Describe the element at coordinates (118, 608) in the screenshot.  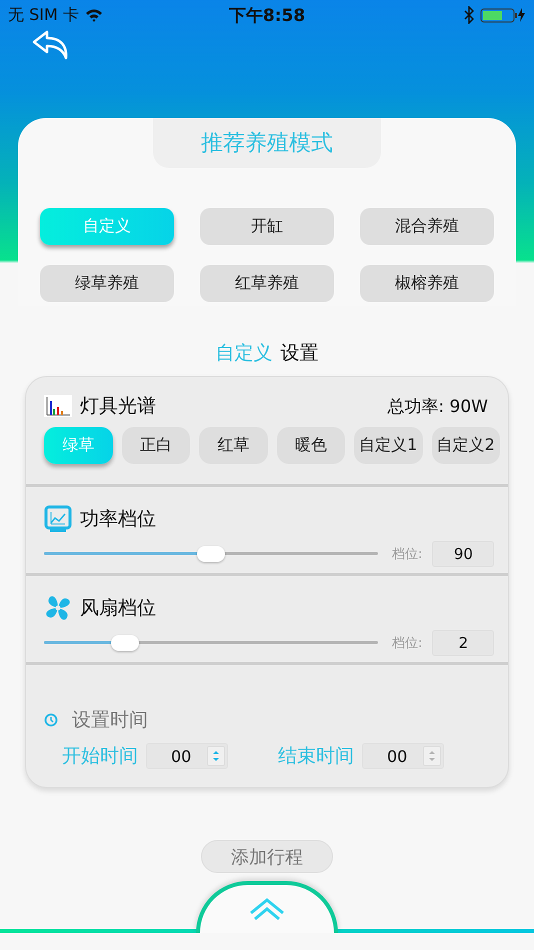
I see `slider-title: 风扇档位` at that location.